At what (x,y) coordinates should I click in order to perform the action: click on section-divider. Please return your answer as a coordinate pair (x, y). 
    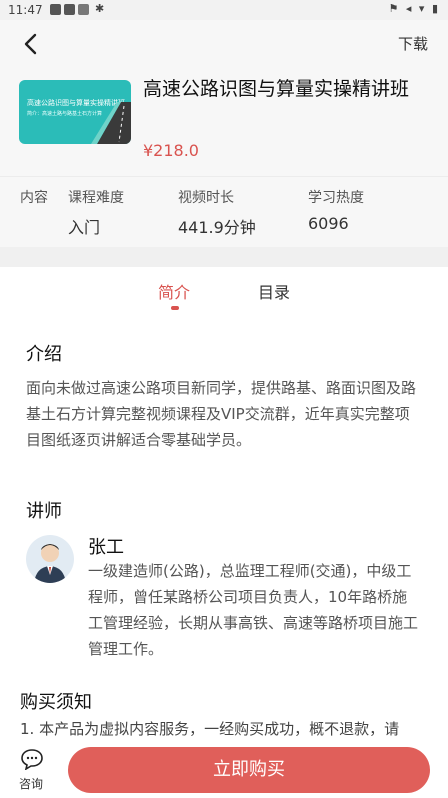
    Looking at the image, I should click on (224, 257).